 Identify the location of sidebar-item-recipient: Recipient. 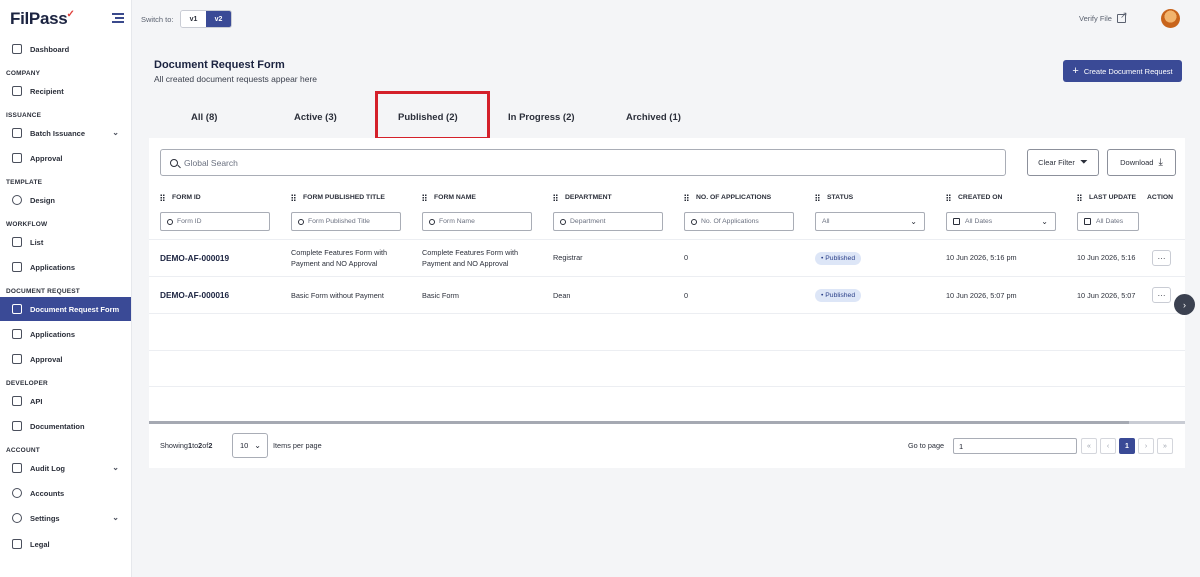
(65, 91).